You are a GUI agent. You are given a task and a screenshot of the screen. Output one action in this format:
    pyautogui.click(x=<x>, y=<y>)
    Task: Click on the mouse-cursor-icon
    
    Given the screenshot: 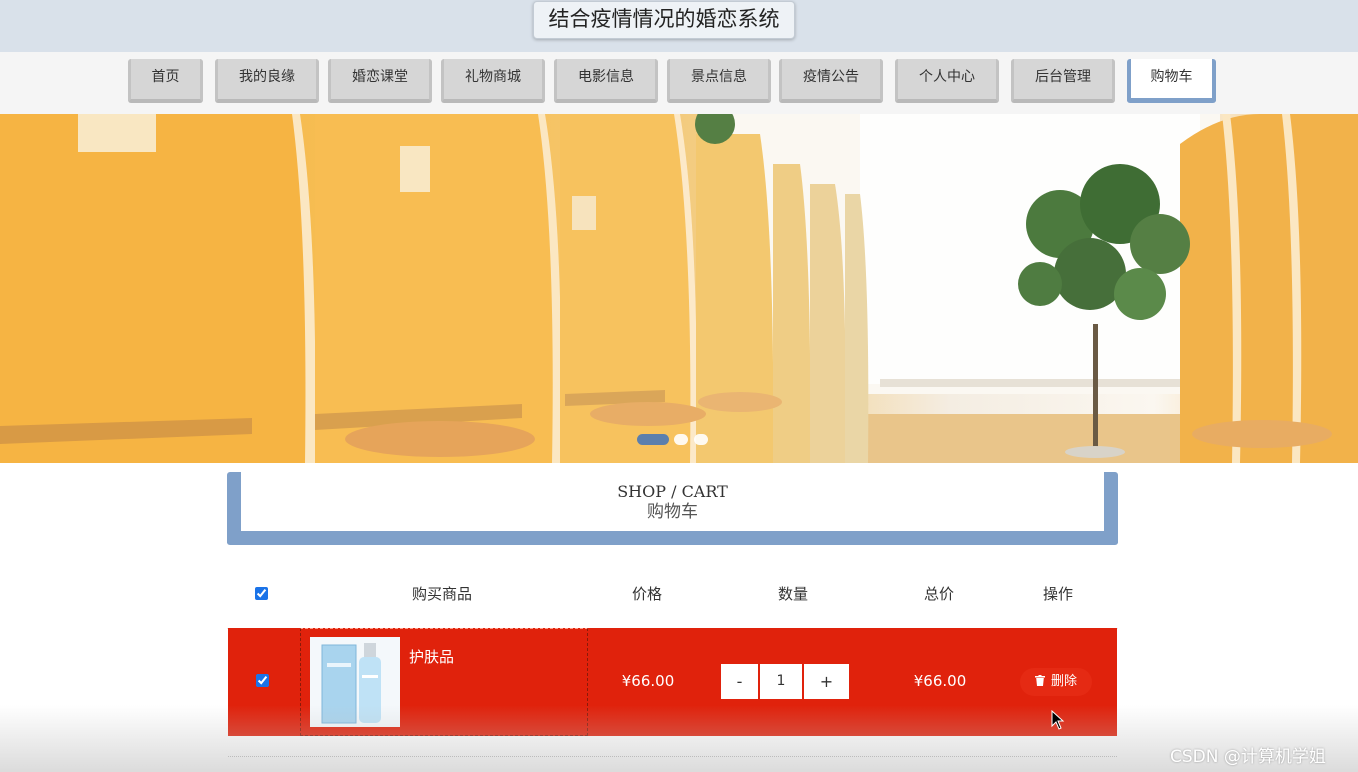 What is the action you would take?
    pyautogui.click(x=1058, y=720)
    